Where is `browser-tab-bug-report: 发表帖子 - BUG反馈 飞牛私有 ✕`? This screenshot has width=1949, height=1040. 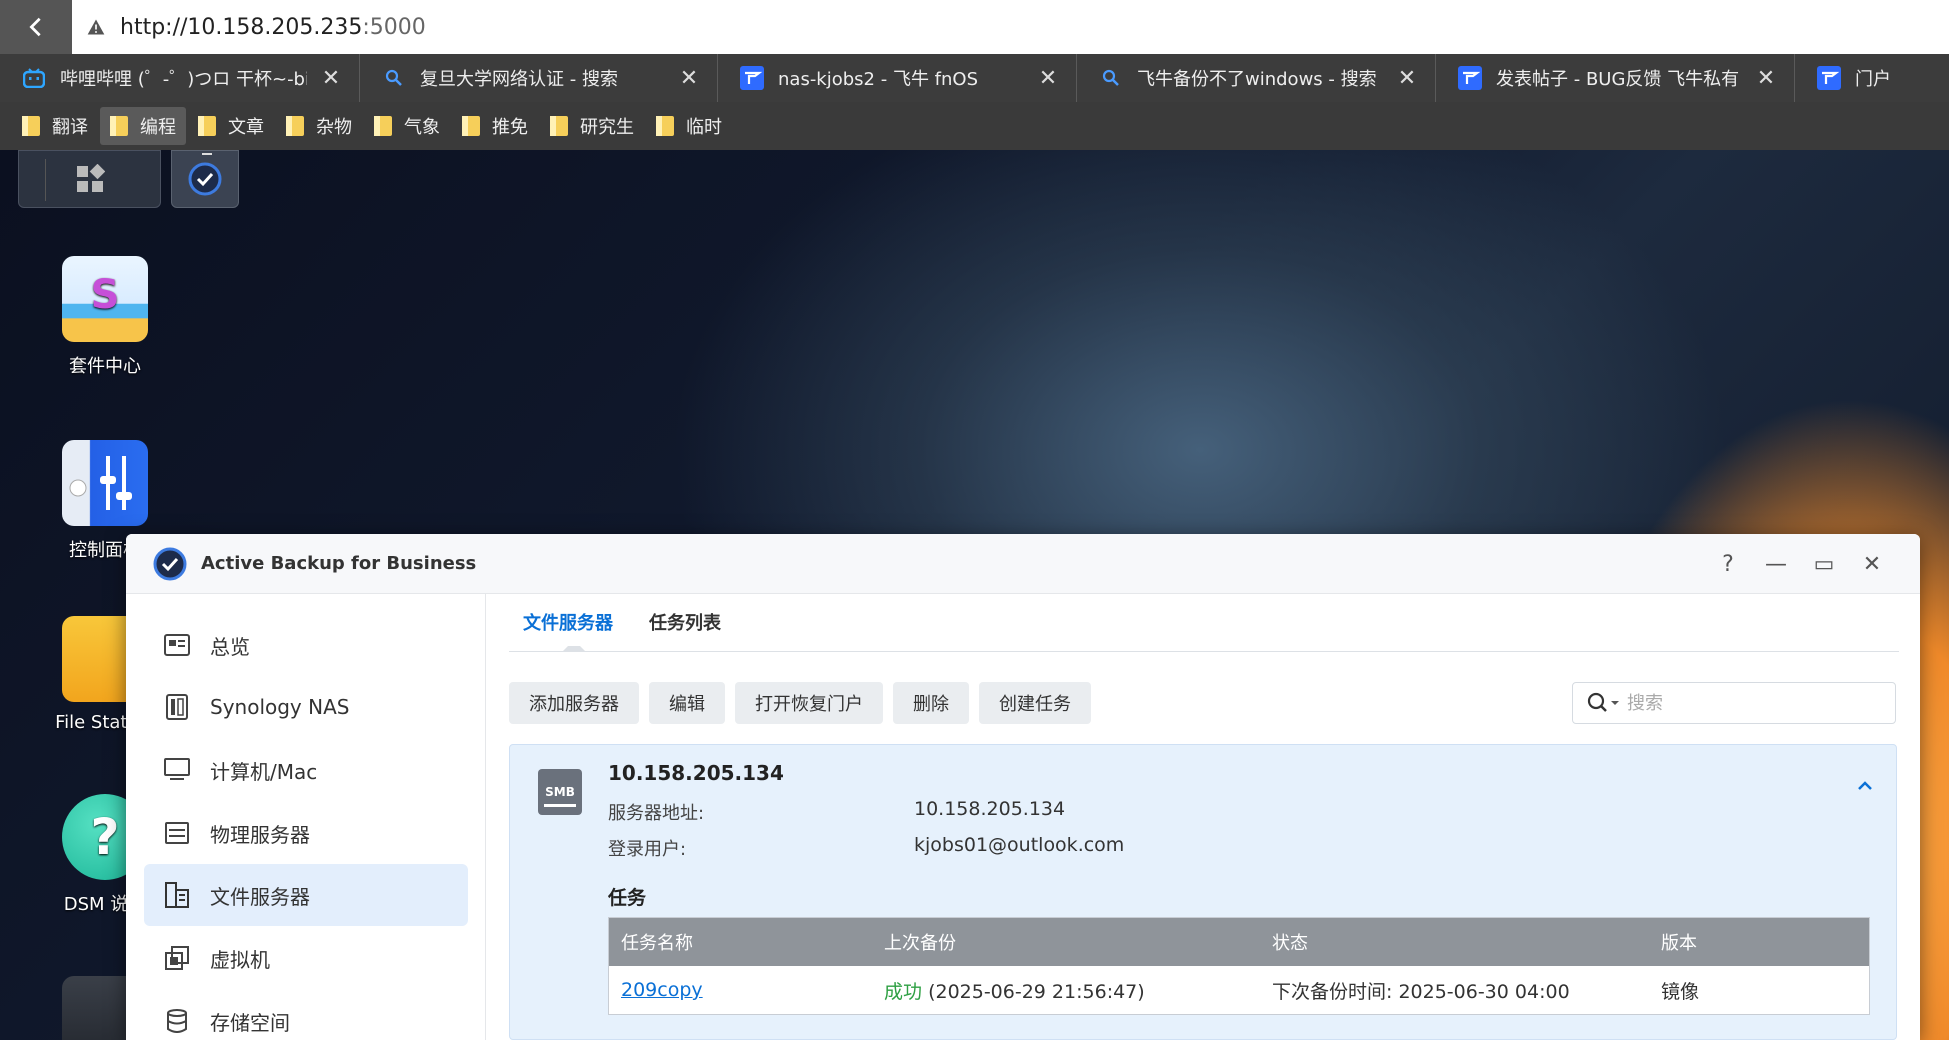 browser-tab-bug-report: 发表帖子 - BUG反馈 飞牛私有 ✕ is located at coordinates (1615, 78).